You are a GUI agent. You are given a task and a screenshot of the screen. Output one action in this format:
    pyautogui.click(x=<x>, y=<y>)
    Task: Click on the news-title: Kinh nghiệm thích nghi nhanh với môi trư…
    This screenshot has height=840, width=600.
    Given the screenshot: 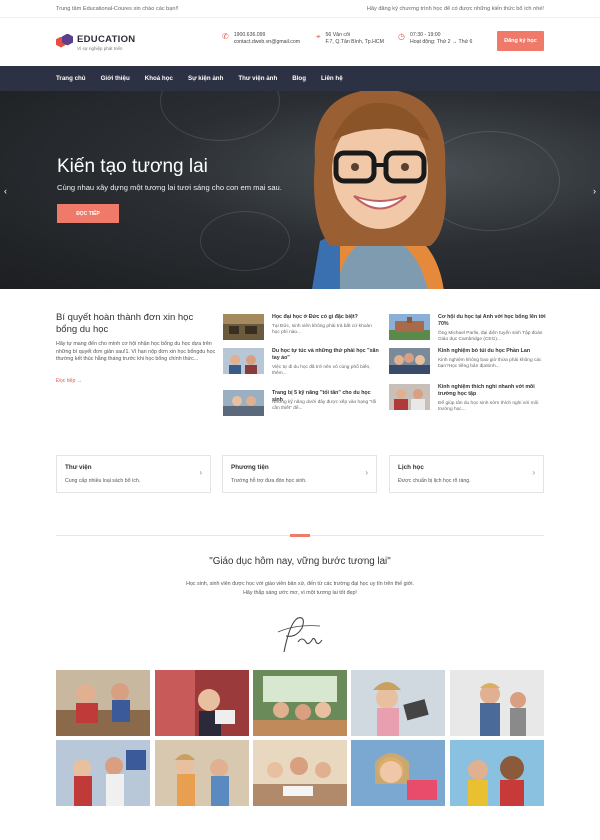 What is the action you would take?
    pyautogui.click(x=492, y=390)
    